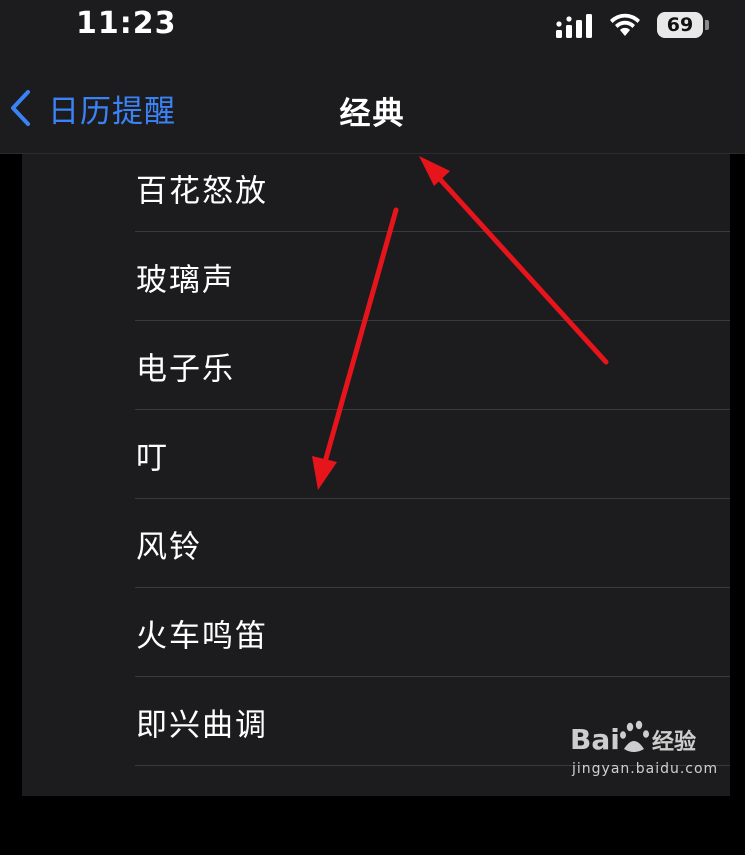 The width and height of the screenshot is (745, 855). Describe the element at coordinates (376, 810) in the screenshot. I see `list-item-partial` at that location.